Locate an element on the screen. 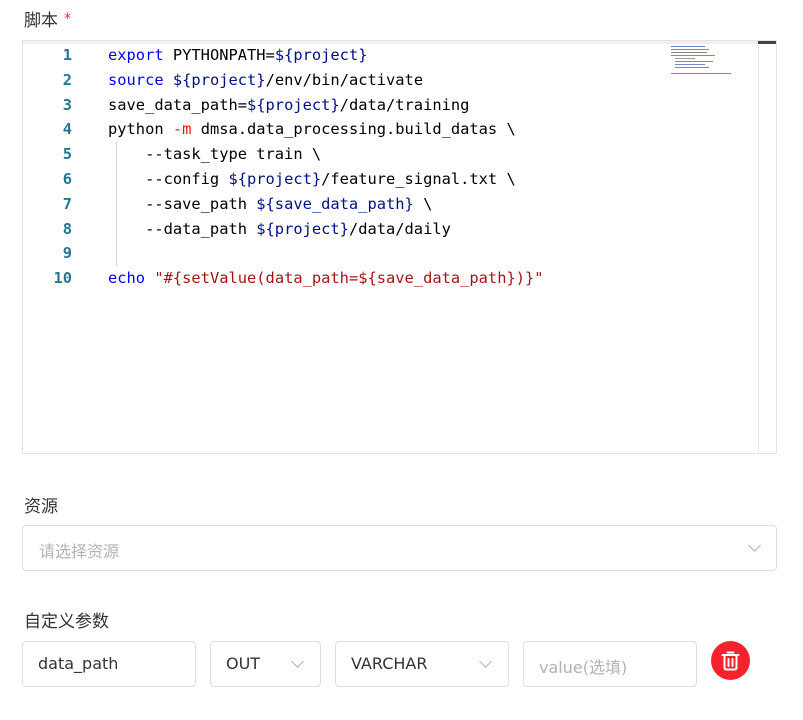  code-token: save_data_path= is located at coordinates (177, 104).